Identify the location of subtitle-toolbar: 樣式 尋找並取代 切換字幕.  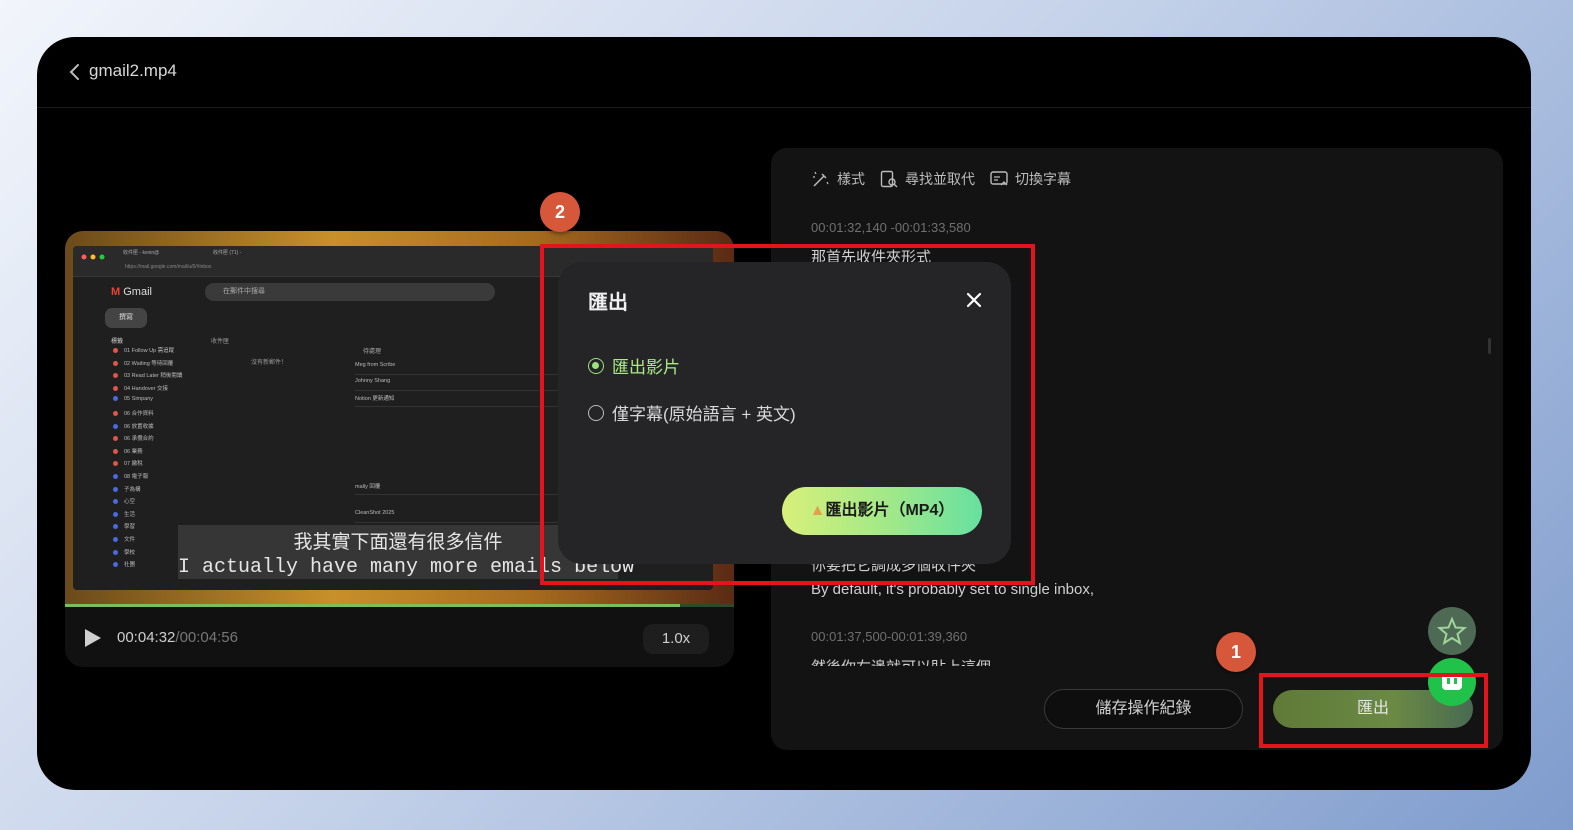
(941, 179).